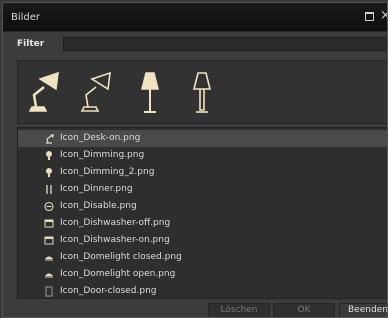 The height and width of the screenshot is (318, 388). What do you see at coordinates (202, 290) in the screenshot?
I see `file-row: Icon_Door-closed.png` at bounding box center [202, 290].